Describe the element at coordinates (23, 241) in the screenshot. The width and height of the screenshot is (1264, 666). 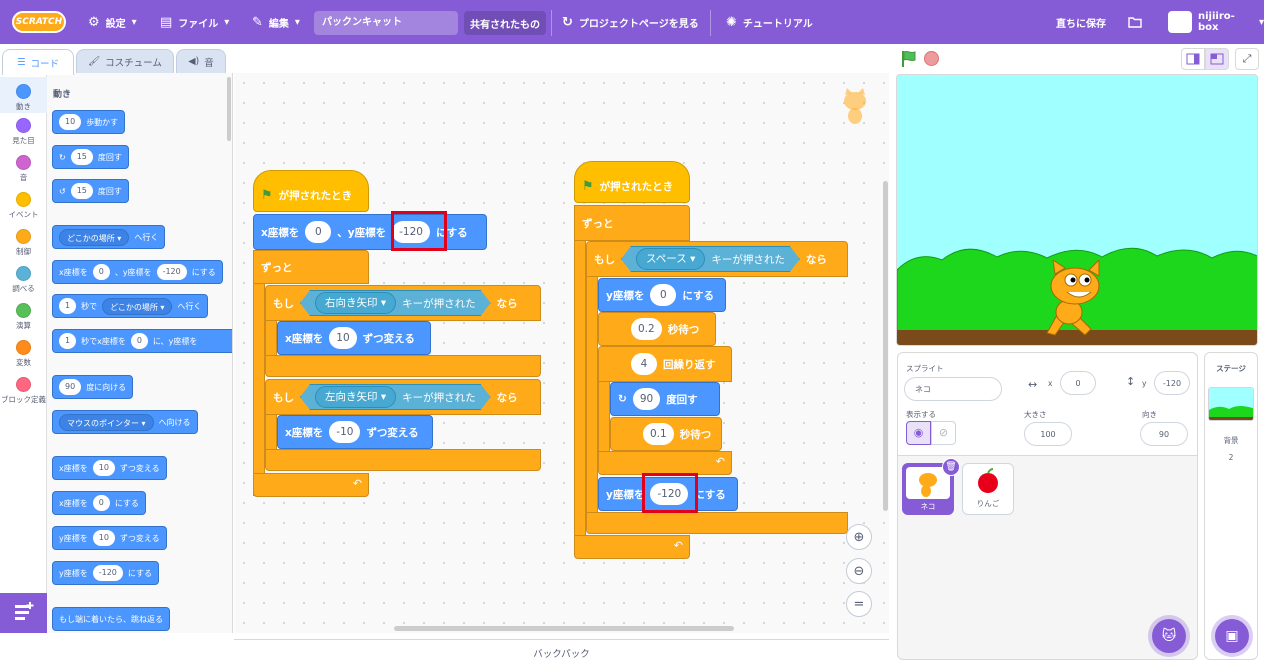
I see `category-control: 制御` at that location.